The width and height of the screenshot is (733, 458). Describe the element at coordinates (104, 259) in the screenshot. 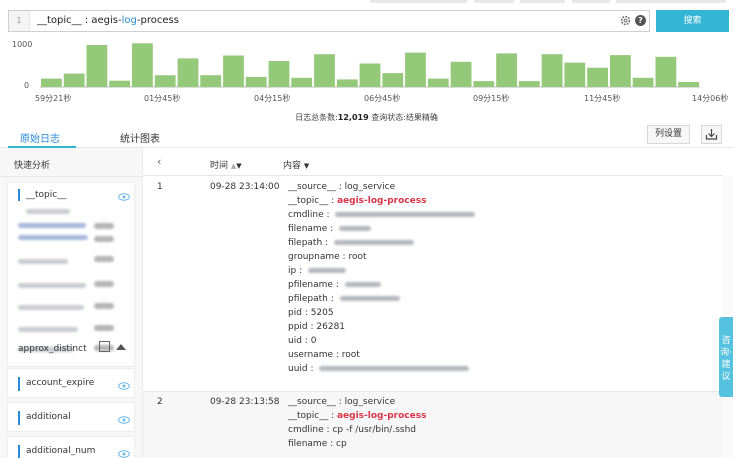

I see `redacted-count` at that location.